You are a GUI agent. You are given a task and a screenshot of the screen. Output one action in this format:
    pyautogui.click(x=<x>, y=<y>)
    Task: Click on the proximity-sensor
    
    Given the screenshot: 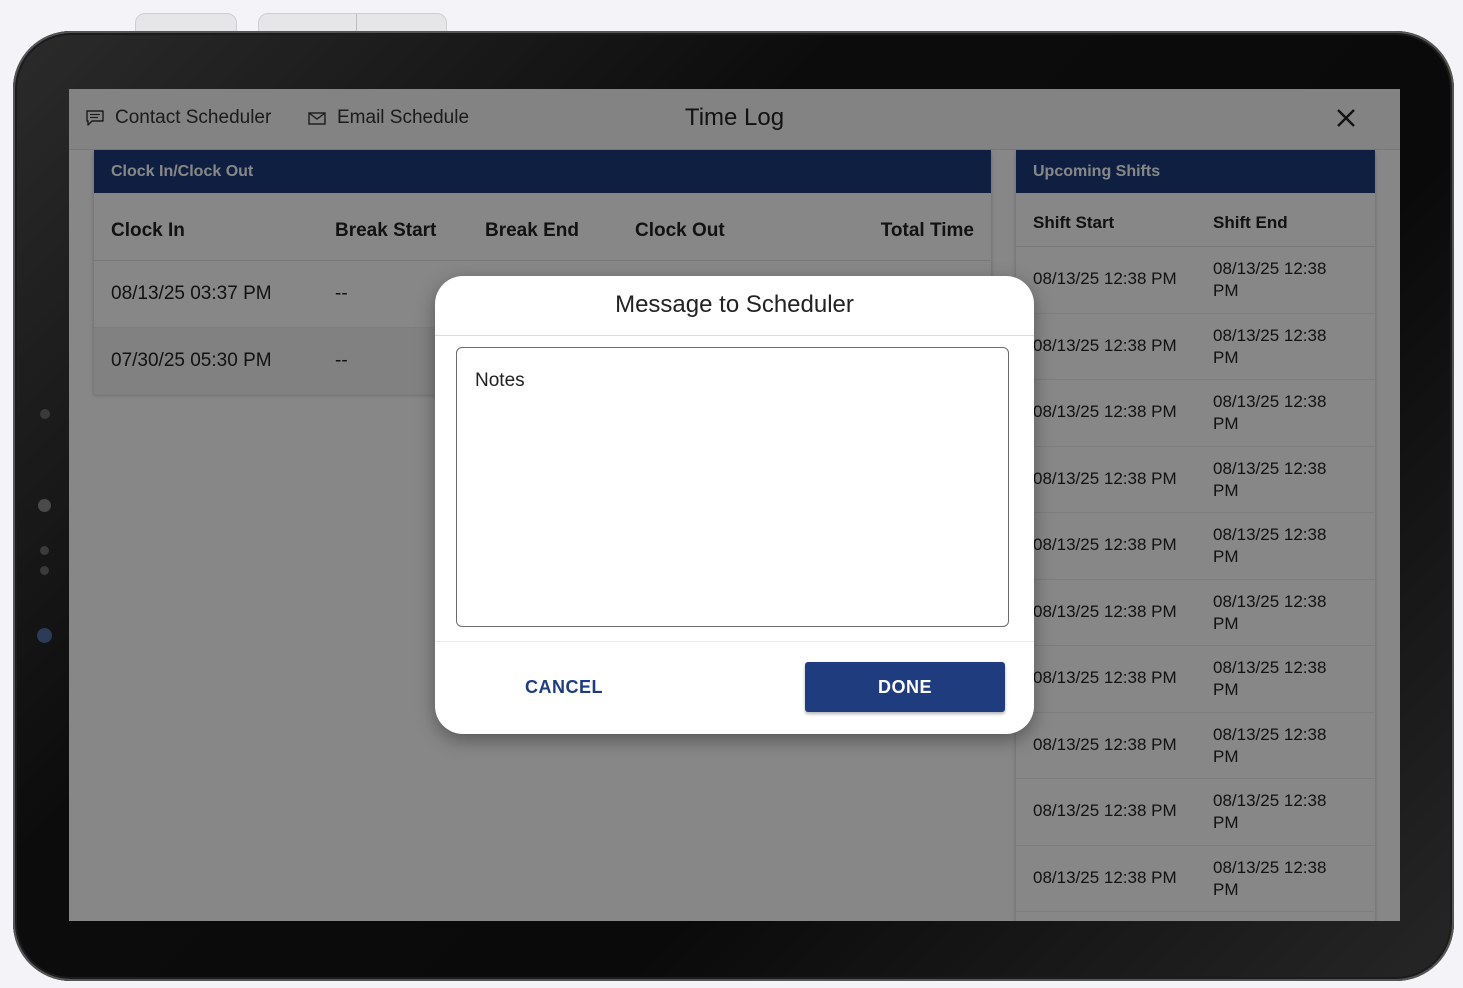 What is the action you would take?
    pyautogui.click(x=44, y=570)
    